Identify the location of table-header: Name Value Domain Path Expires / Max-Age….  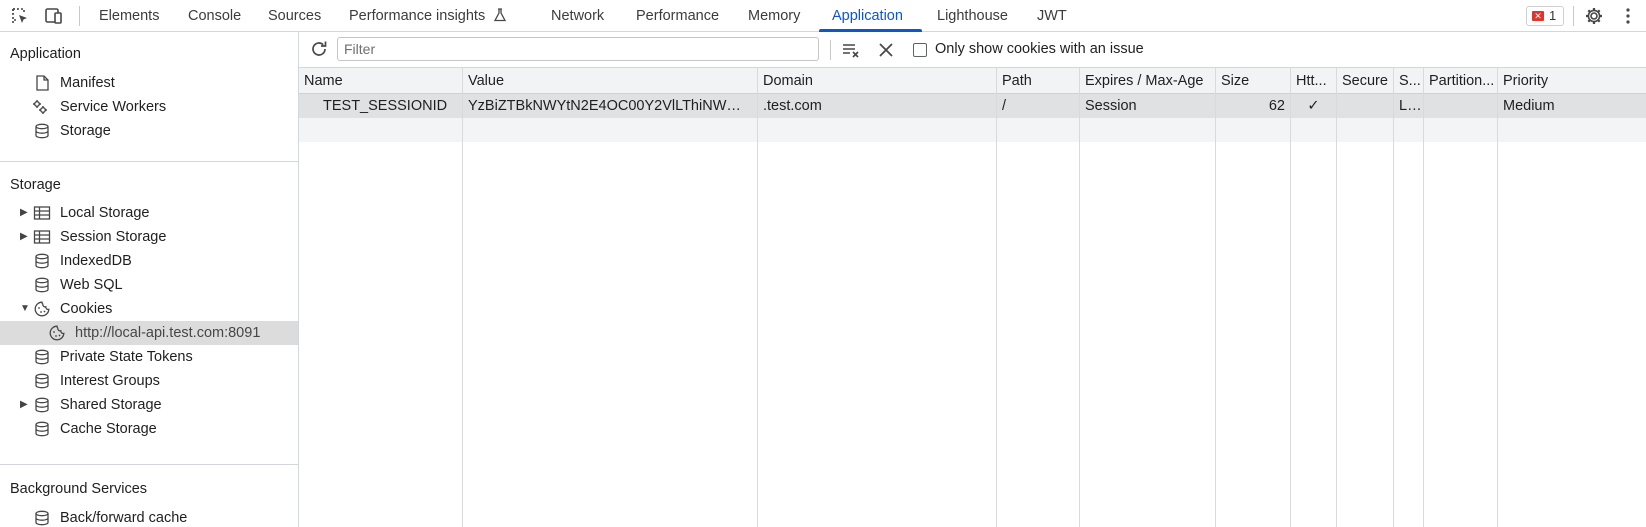
(972, 81).